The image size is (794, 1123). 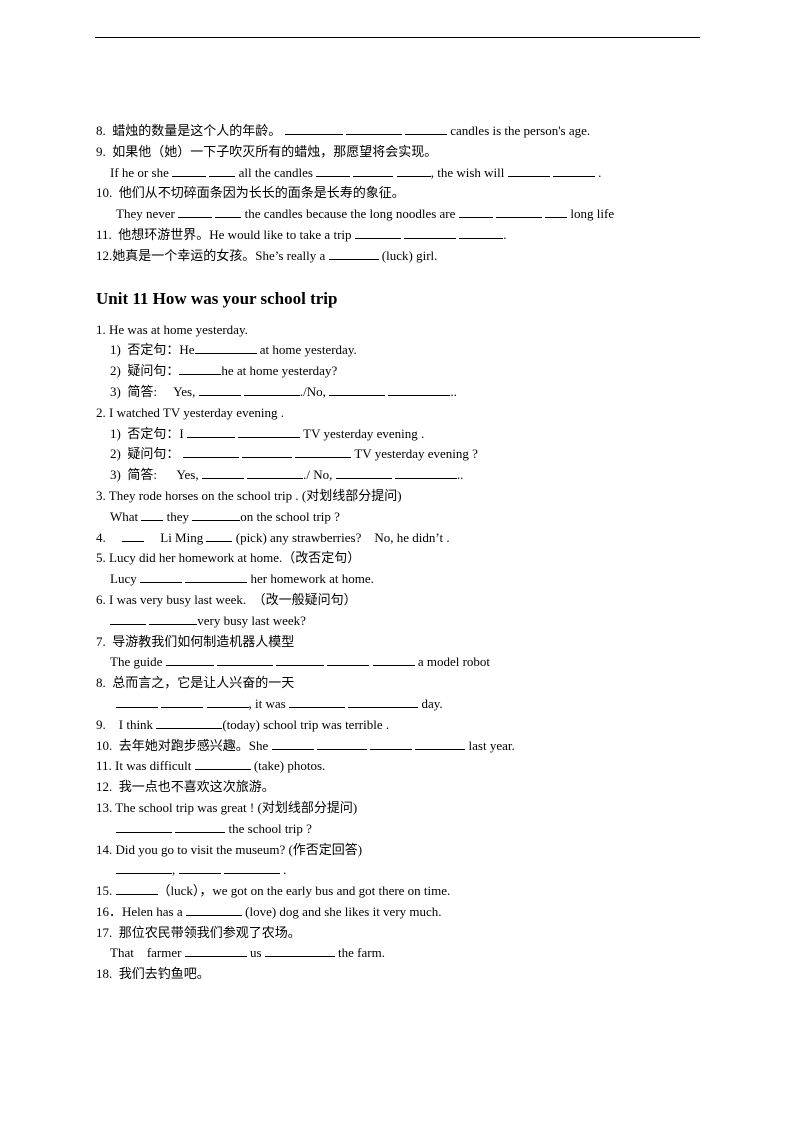 I want to click on line-text: 11. 他想环游世界。He would like to take a trip, so click(x=225, y=234).